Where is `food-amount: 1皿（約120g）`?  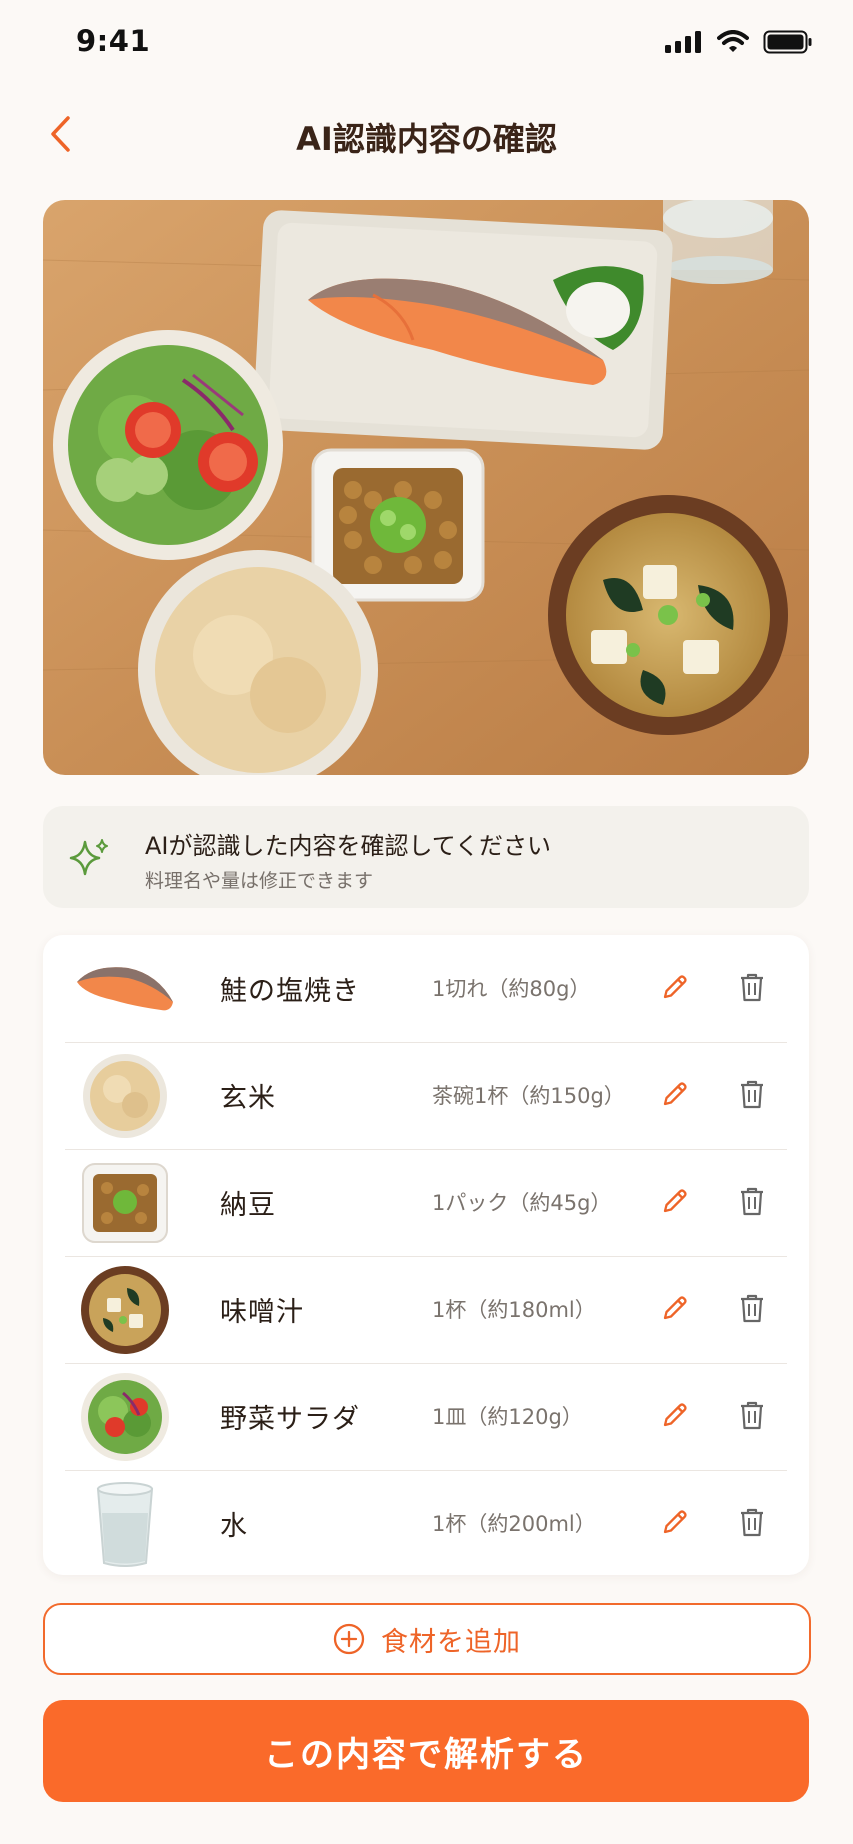
food-amount: 1皿（約120g） is located at coordinates (507, 1417).